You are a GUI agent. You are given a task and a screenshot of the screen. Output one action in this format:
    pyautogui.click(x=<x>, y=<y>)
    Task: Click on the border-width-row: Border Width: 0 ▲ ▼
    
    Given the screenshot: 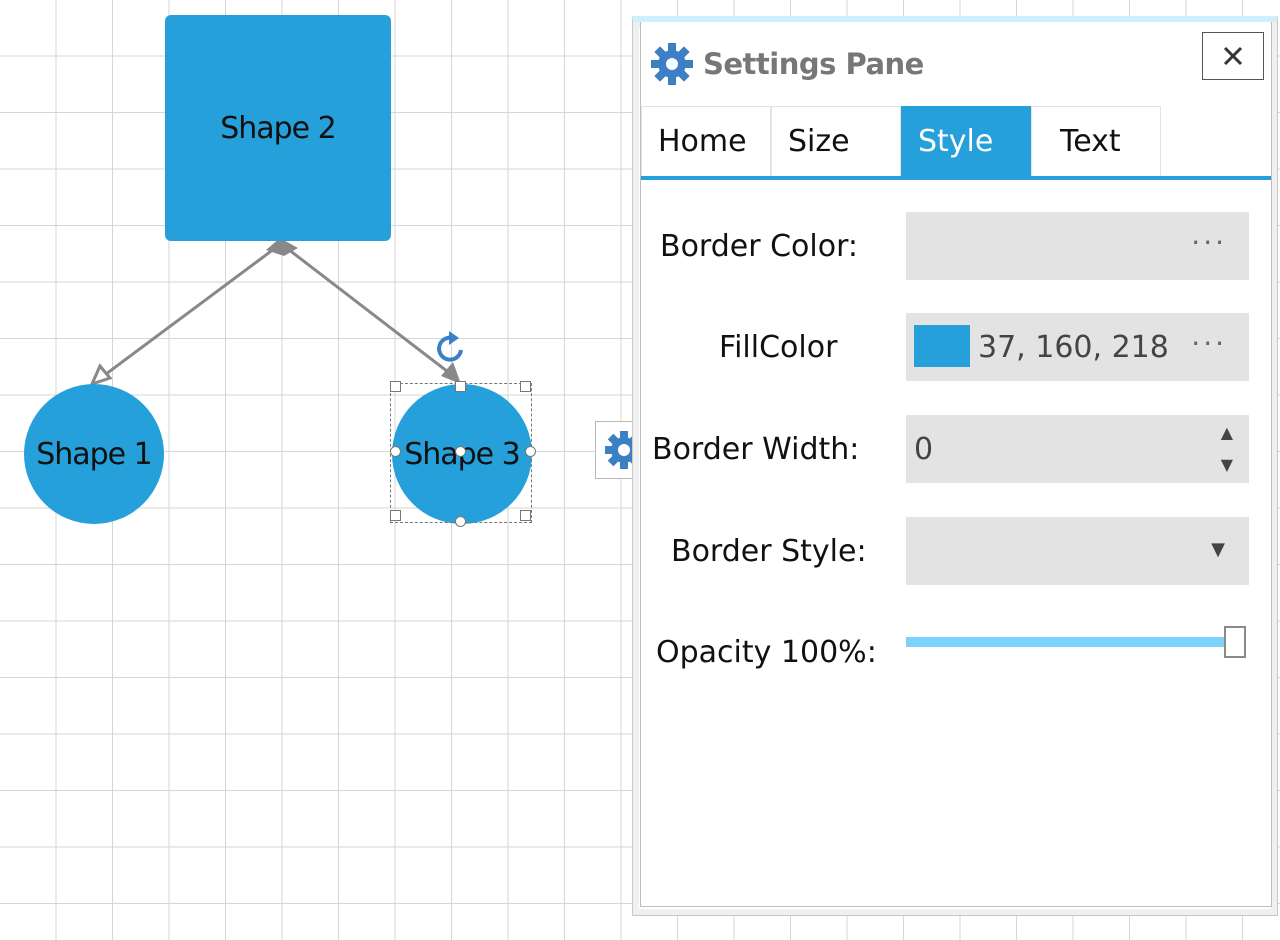 What is the action you would take?
    pyautogui.click(x=956, y=449)
    